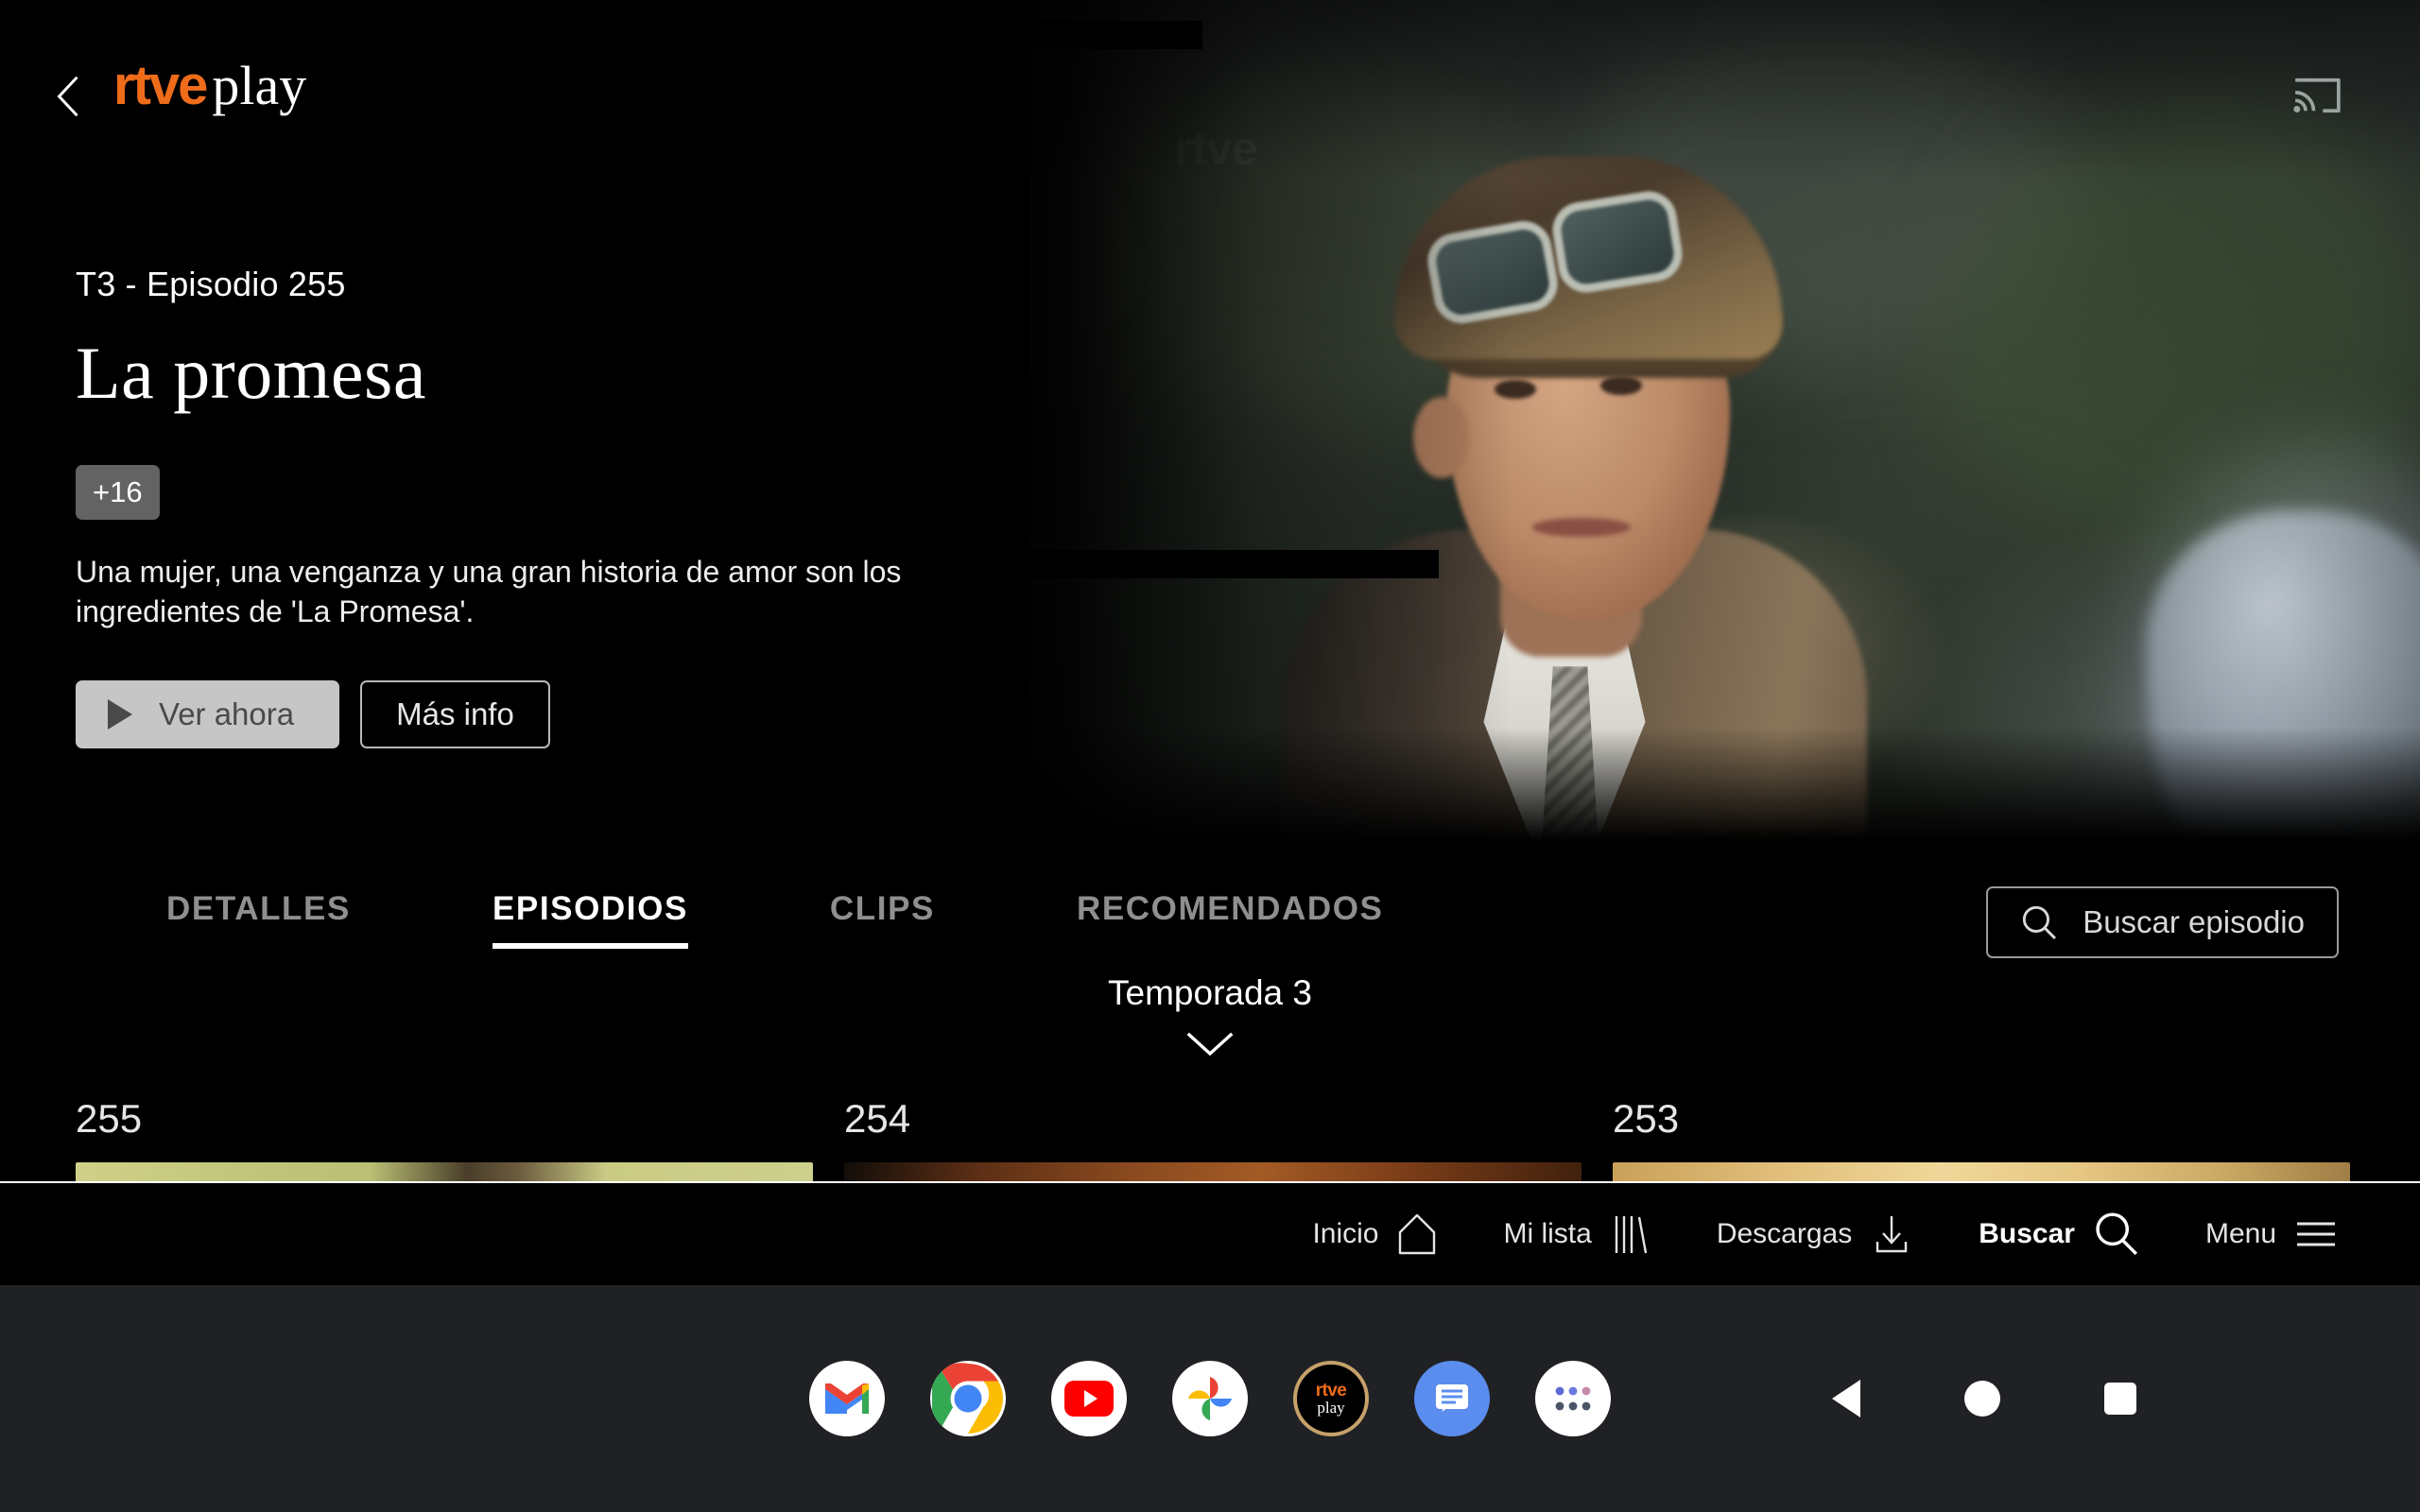 The width and height of the screenshot is (2420, 1512). Describe the element at coordinates (1892, 1234) in the screenshot. I see `download-icon` at that location.